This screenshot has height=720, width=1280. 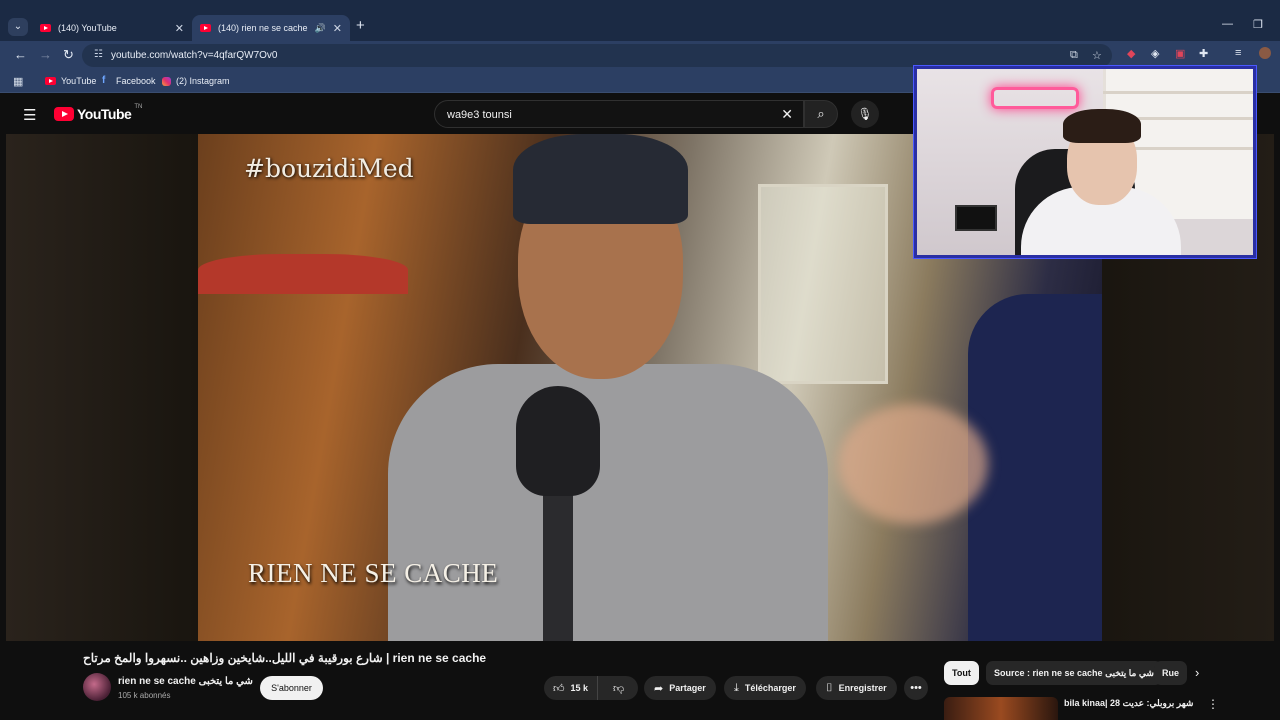 I want to click on channel-avatar, so click(x=97, y=687).